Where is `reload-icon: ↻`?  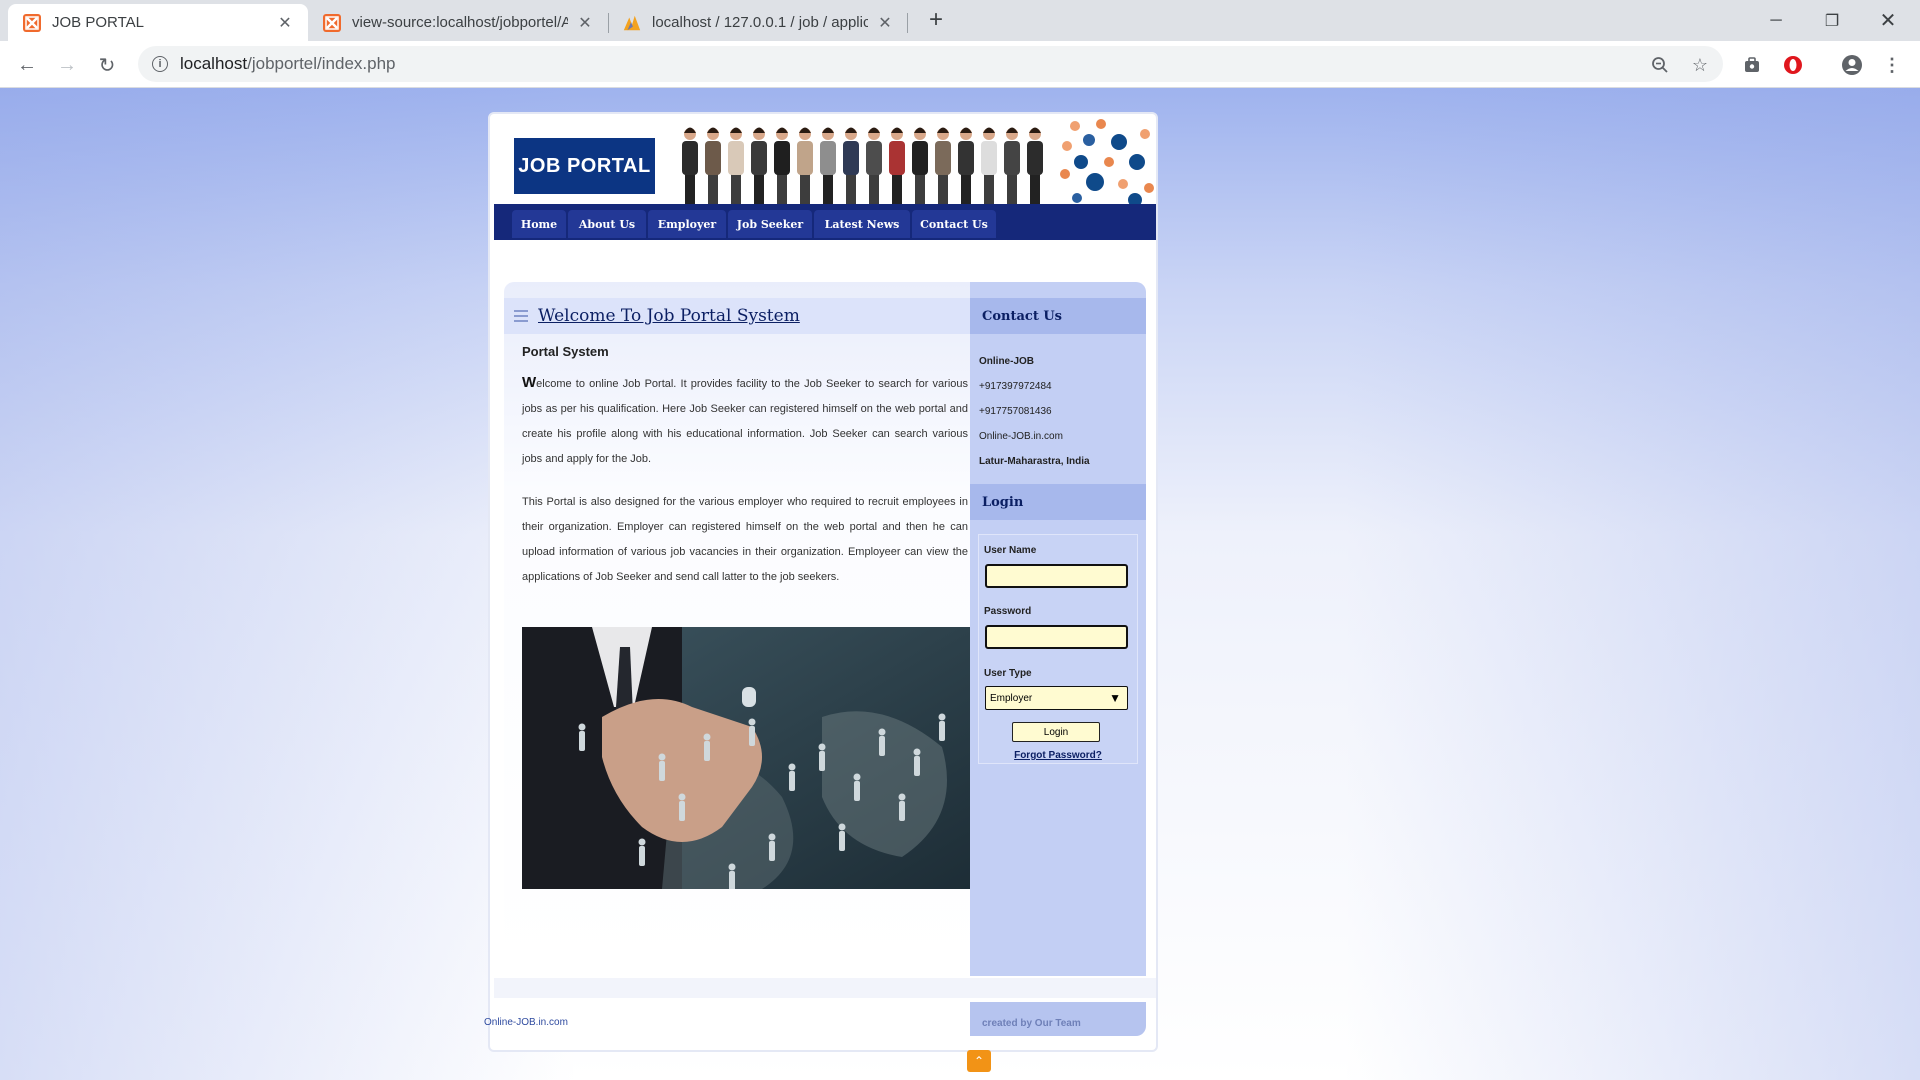
reload-icon: ↻ is located at coordinates (107, 65).